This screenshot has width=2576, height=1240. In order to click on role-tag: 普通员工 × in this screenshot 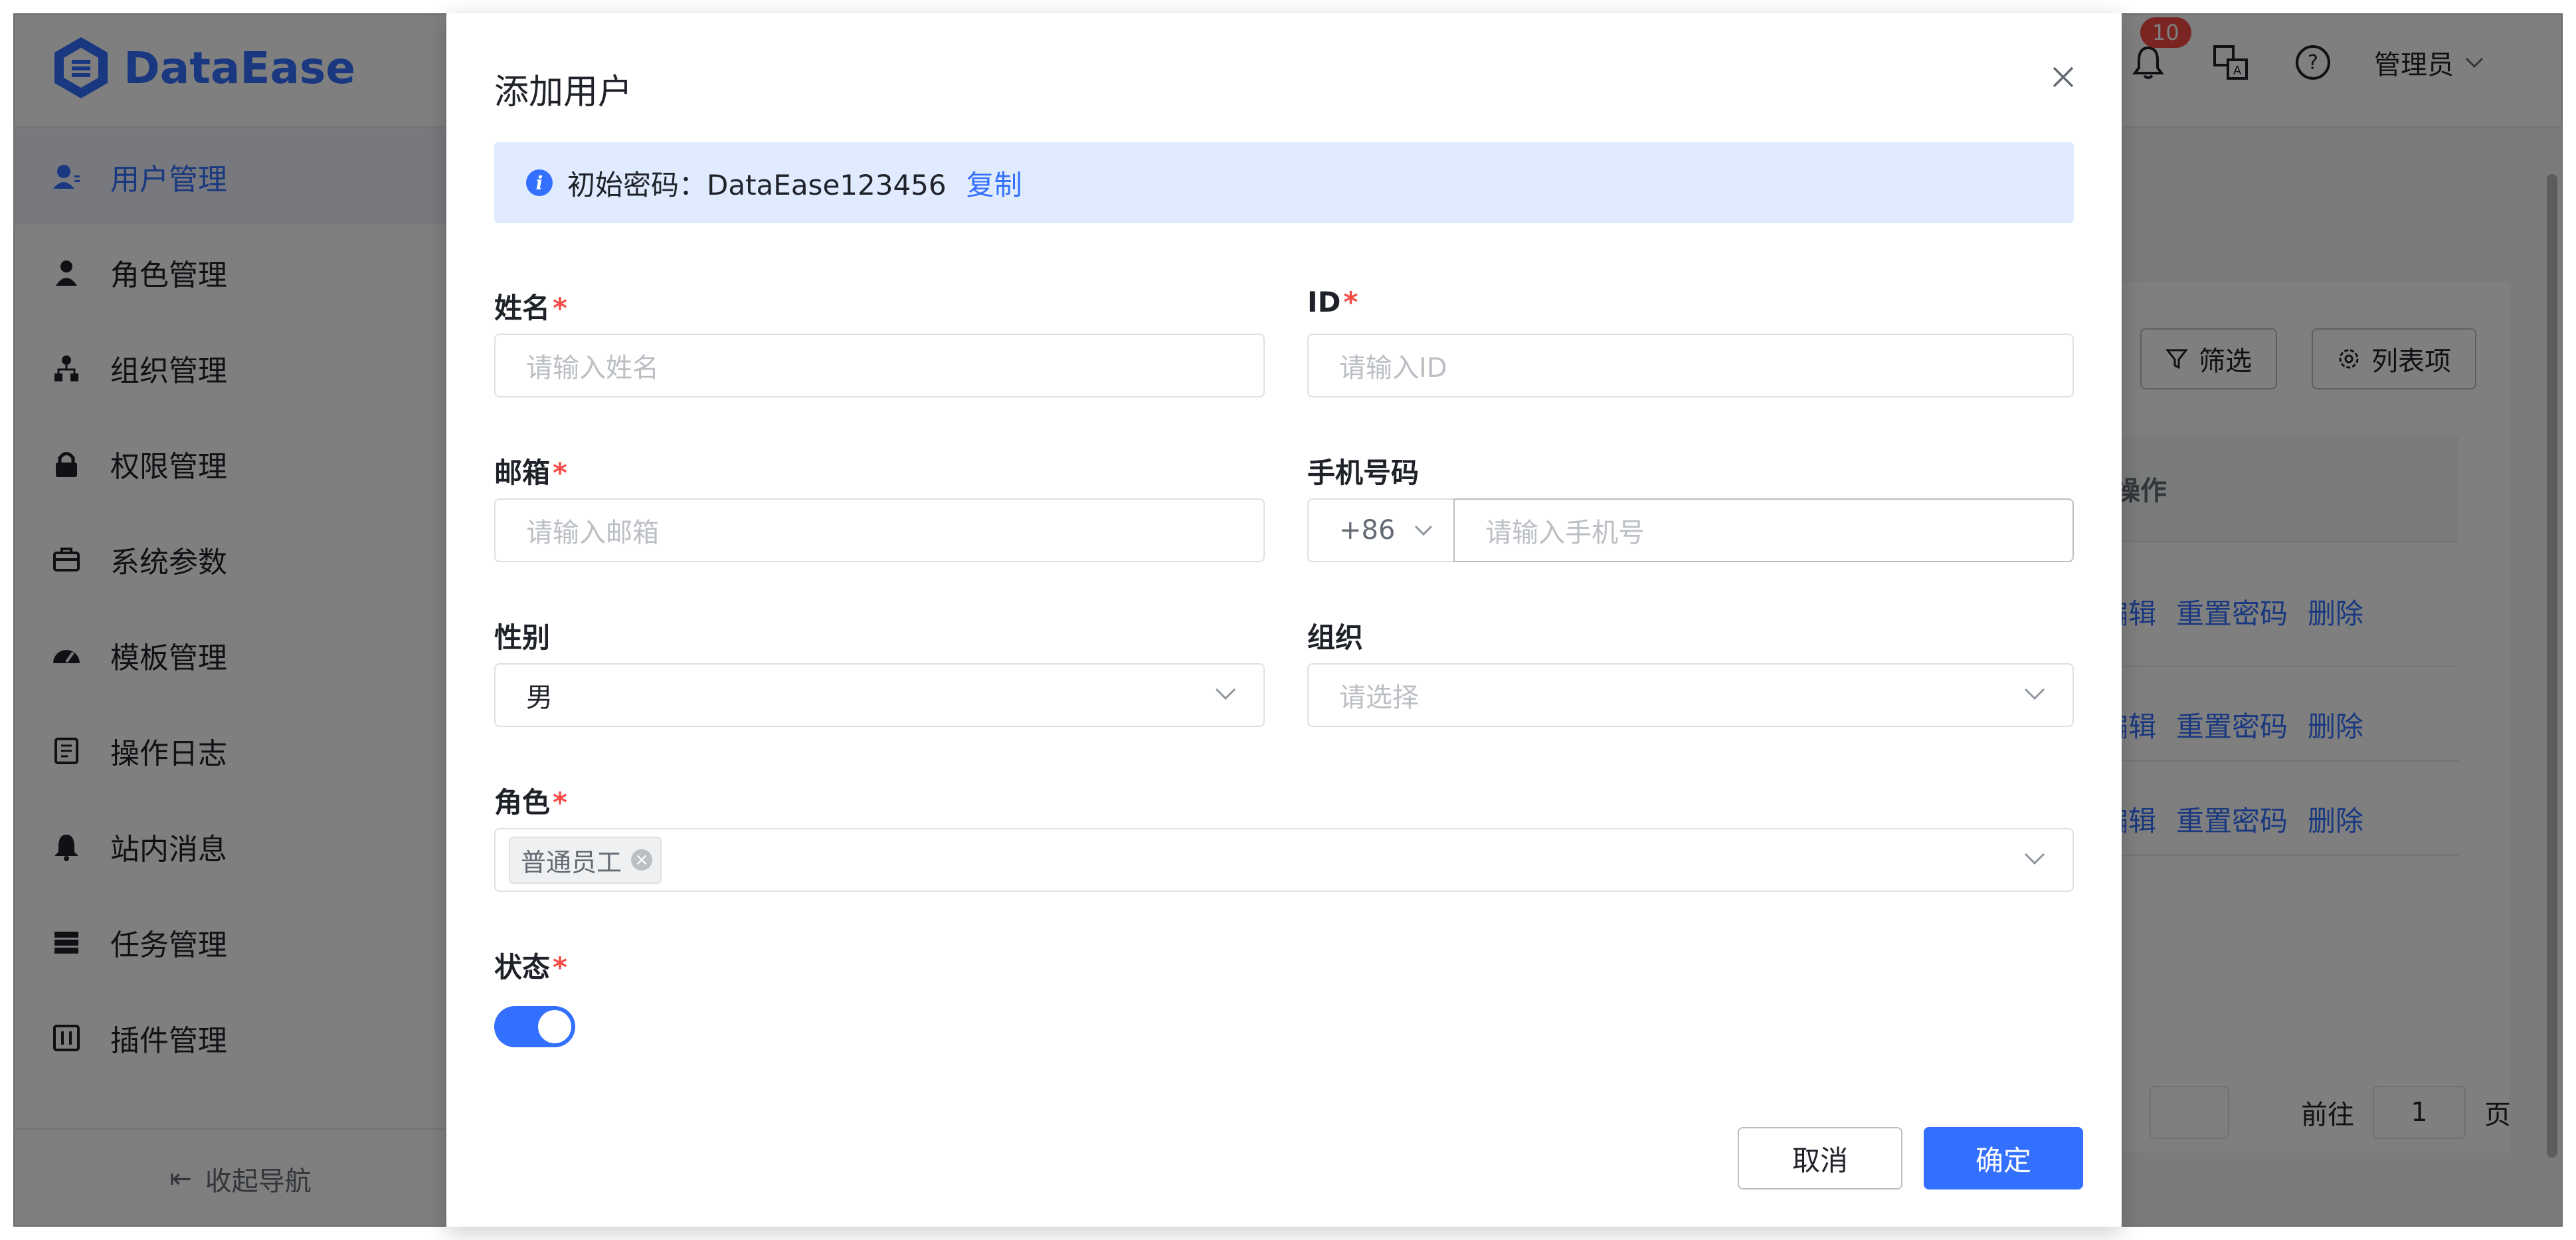, I will do `click(585, 860)`.